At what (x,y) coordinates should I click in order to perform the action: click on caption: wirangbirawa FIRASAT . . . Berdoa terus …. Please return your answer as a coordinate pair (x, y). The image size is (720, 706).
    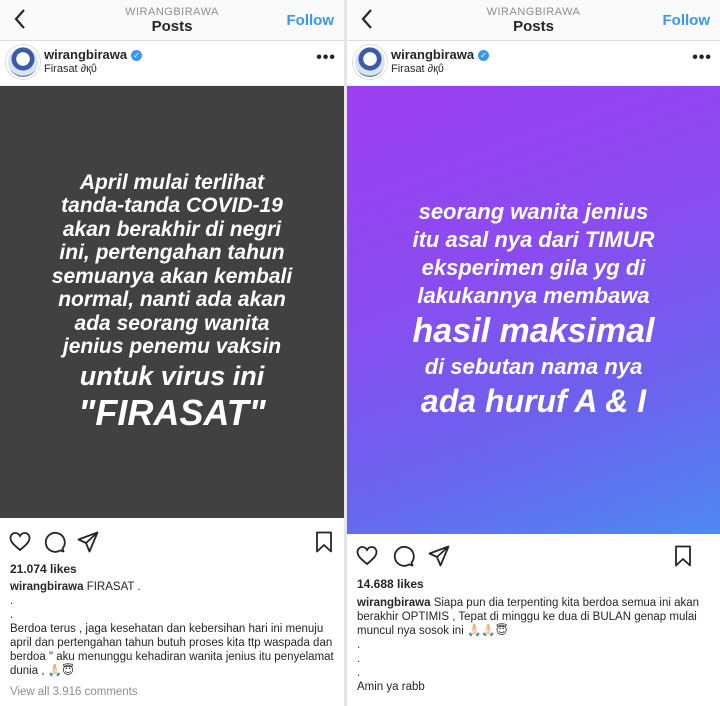
    Looking at the image, I should click on (173, 629).